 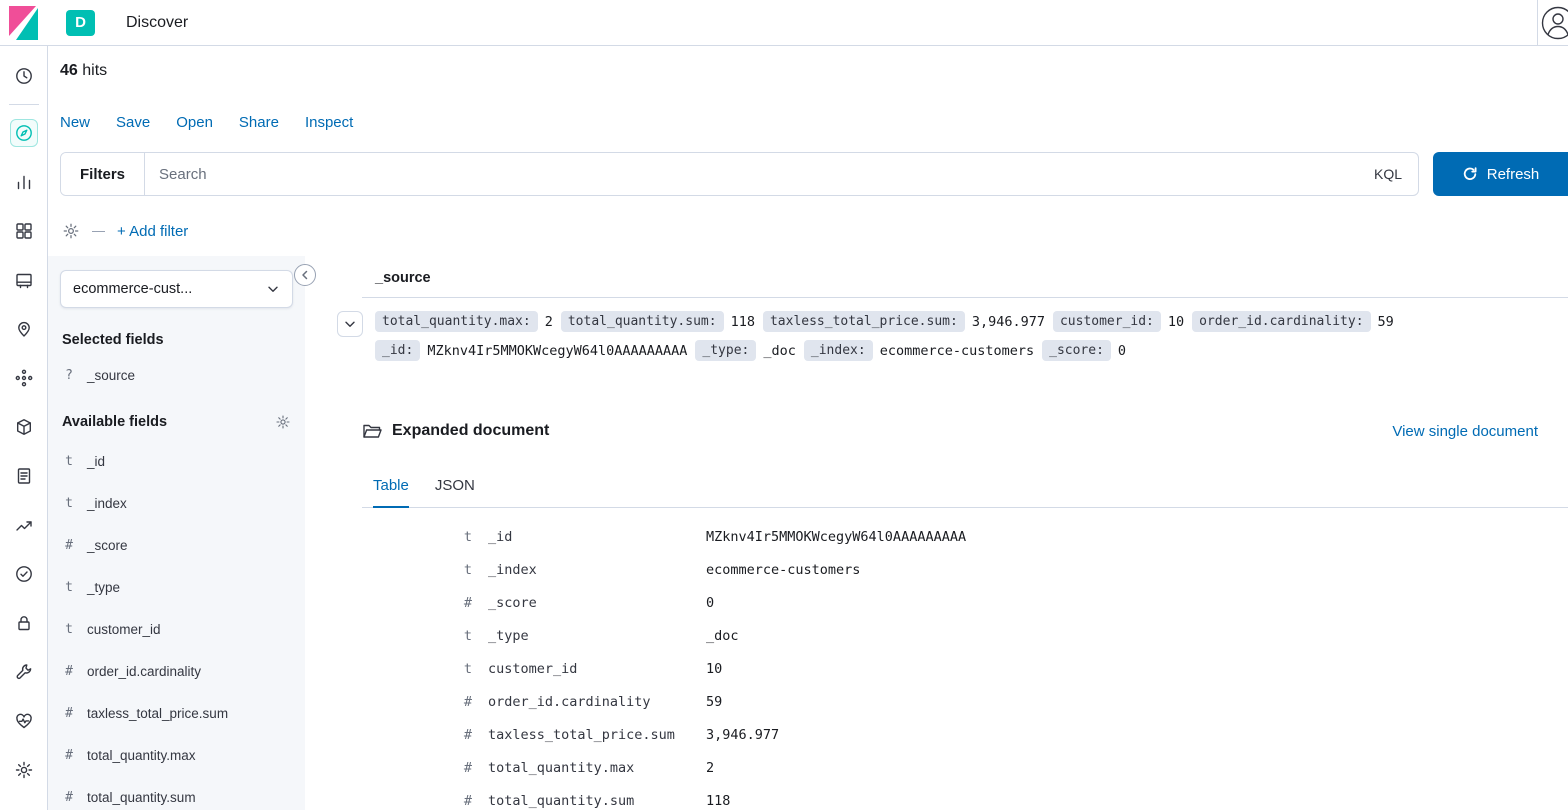 I want to click on search-input, so click(x=759, y=174).